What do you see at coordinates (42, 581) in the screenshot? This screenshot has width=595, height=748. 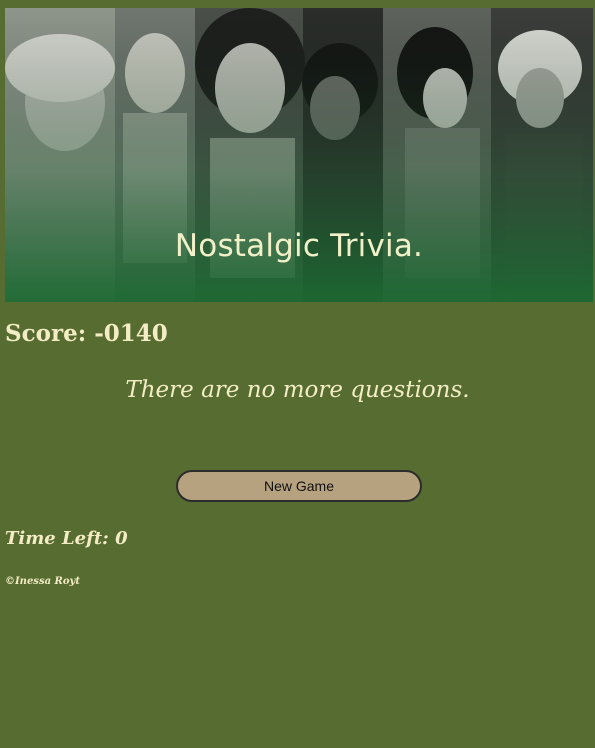 I see `copyright-text: ©Inessa Royt` at bounding box center [42, 581].